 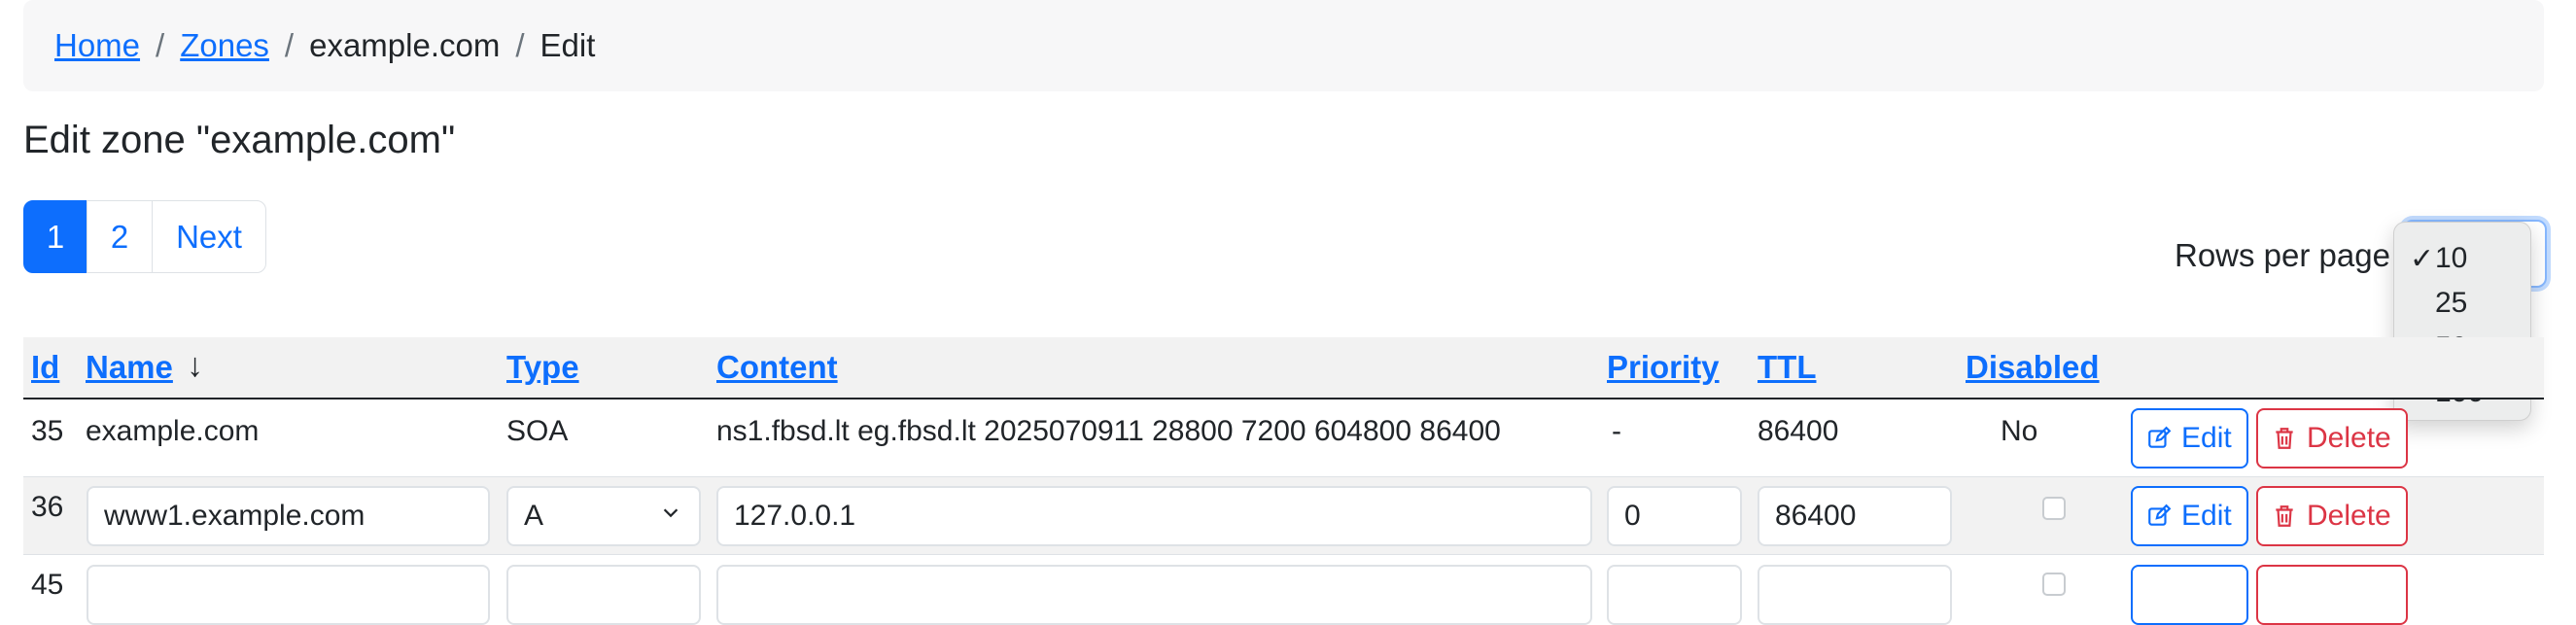 I want to click on edit-record-button, so click(x=2190, y=595).